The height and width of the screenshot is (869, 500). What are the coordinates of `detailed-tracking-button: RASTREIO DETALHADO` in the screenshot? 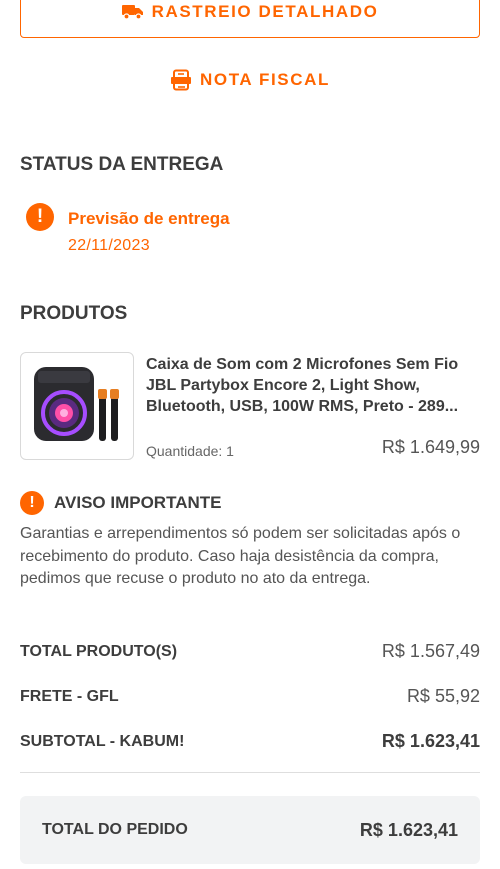 It's located at (250, 19).